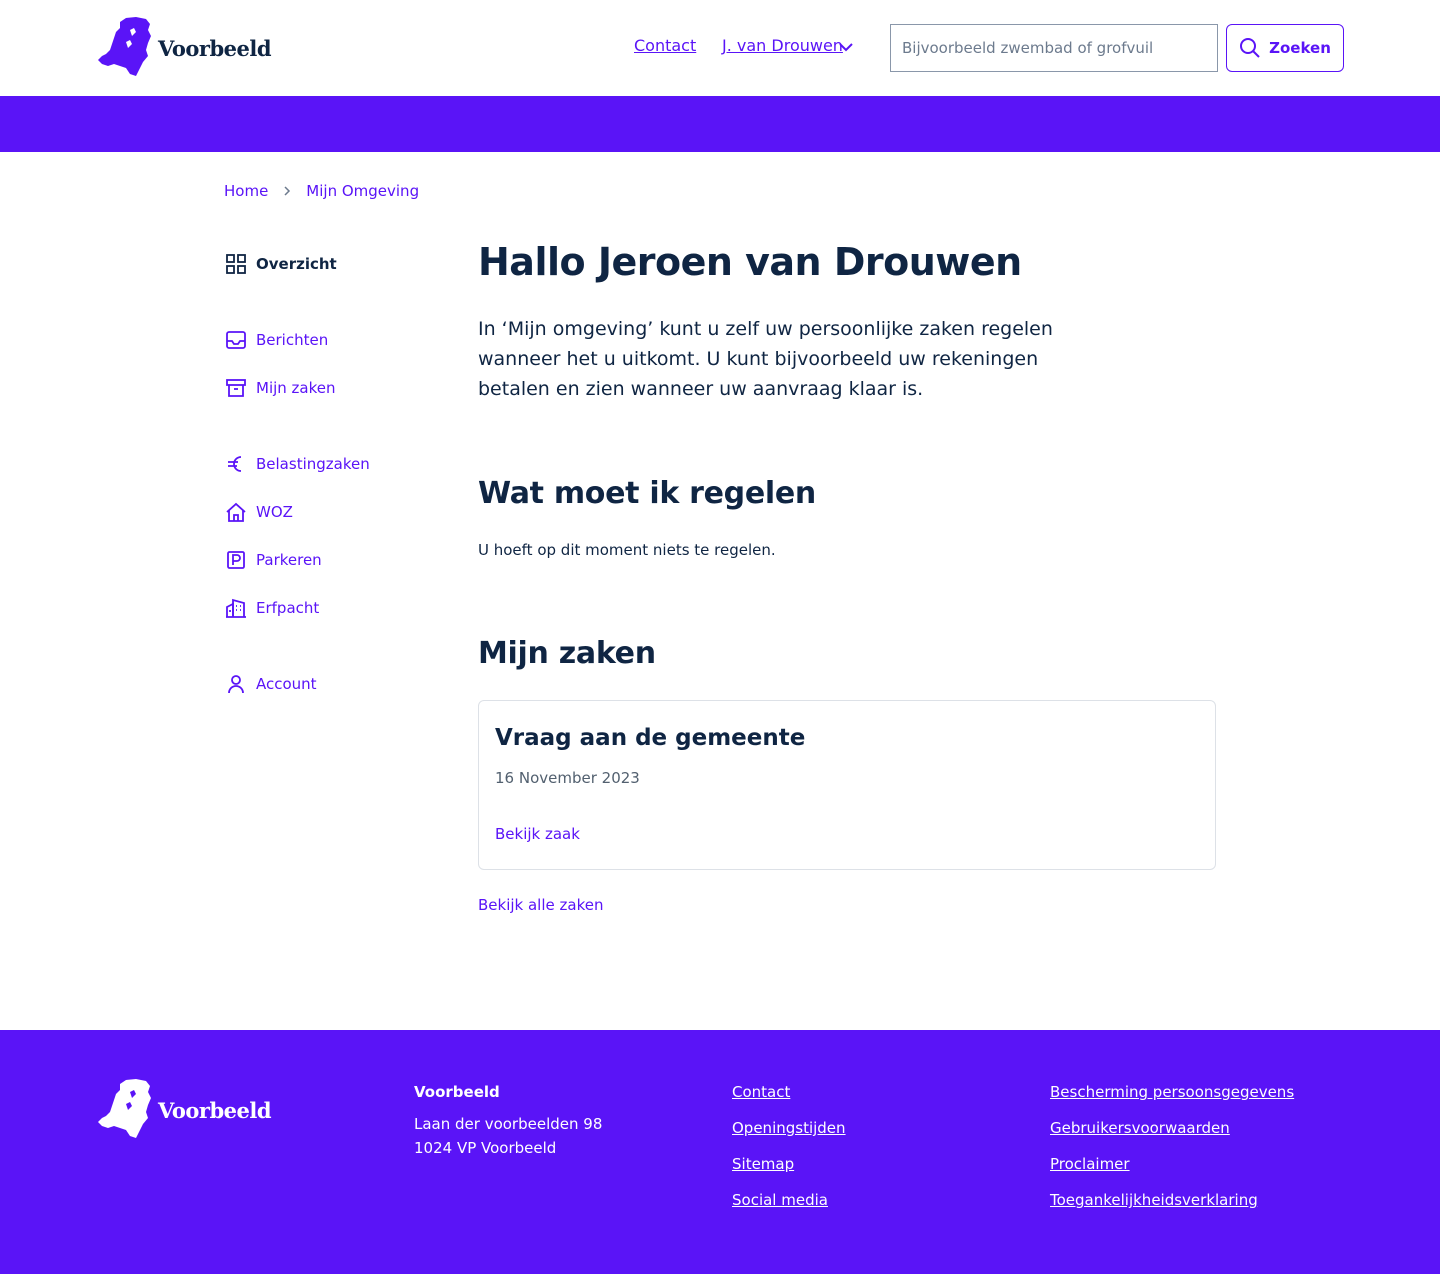 Image resolution: width=1440 pixels, height=1274 pixels. Describe the element at coordinates (650, 738) in the screenshot. I see `zaak-card-title: Vraag aan de gemeente` at that location.